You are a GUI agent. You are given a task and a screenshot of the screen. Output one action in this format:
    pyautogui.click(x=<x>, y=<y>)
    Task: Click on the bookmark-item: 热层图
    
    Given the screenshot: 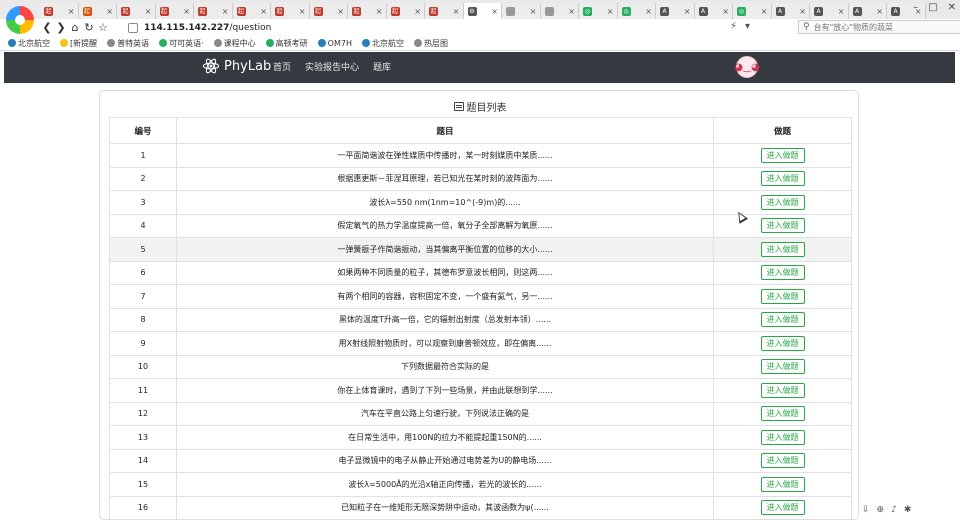 What is the action you would take?
    pyautogui.click(x=430, y=43)
    